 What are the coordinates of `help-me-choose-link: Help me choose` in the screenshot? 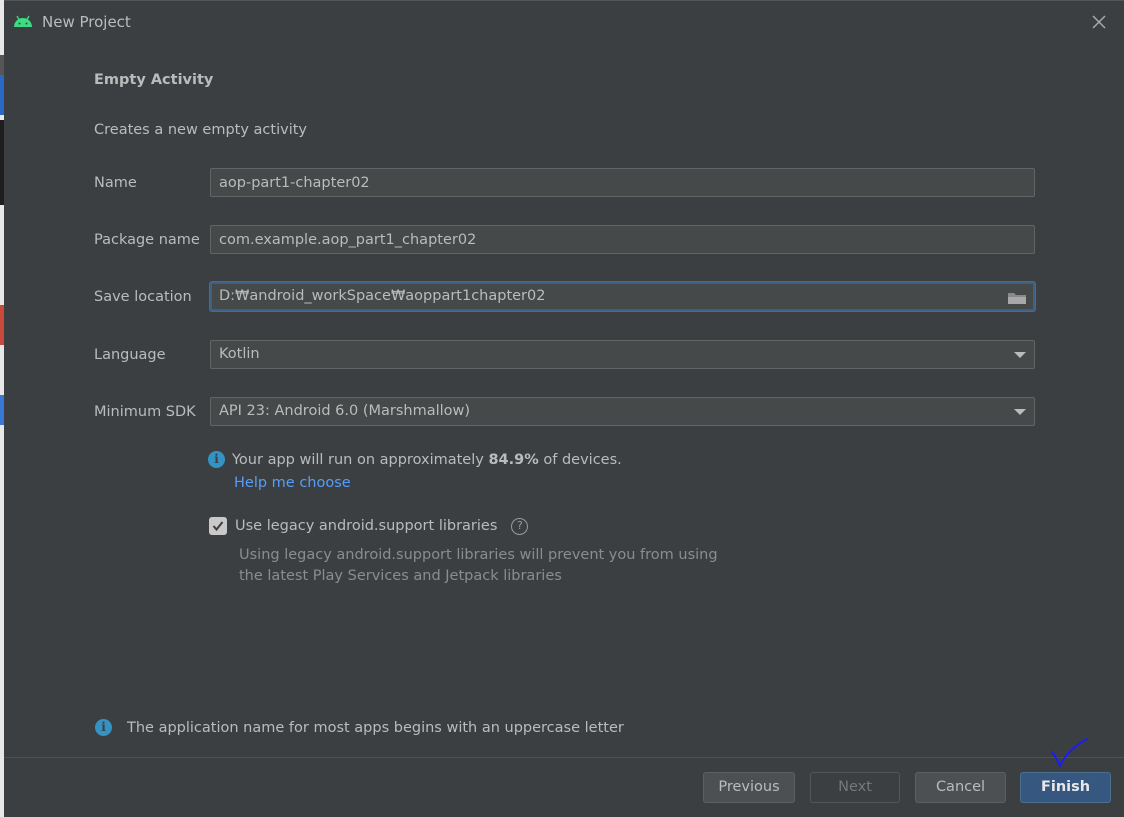 It's located at (292, 483).